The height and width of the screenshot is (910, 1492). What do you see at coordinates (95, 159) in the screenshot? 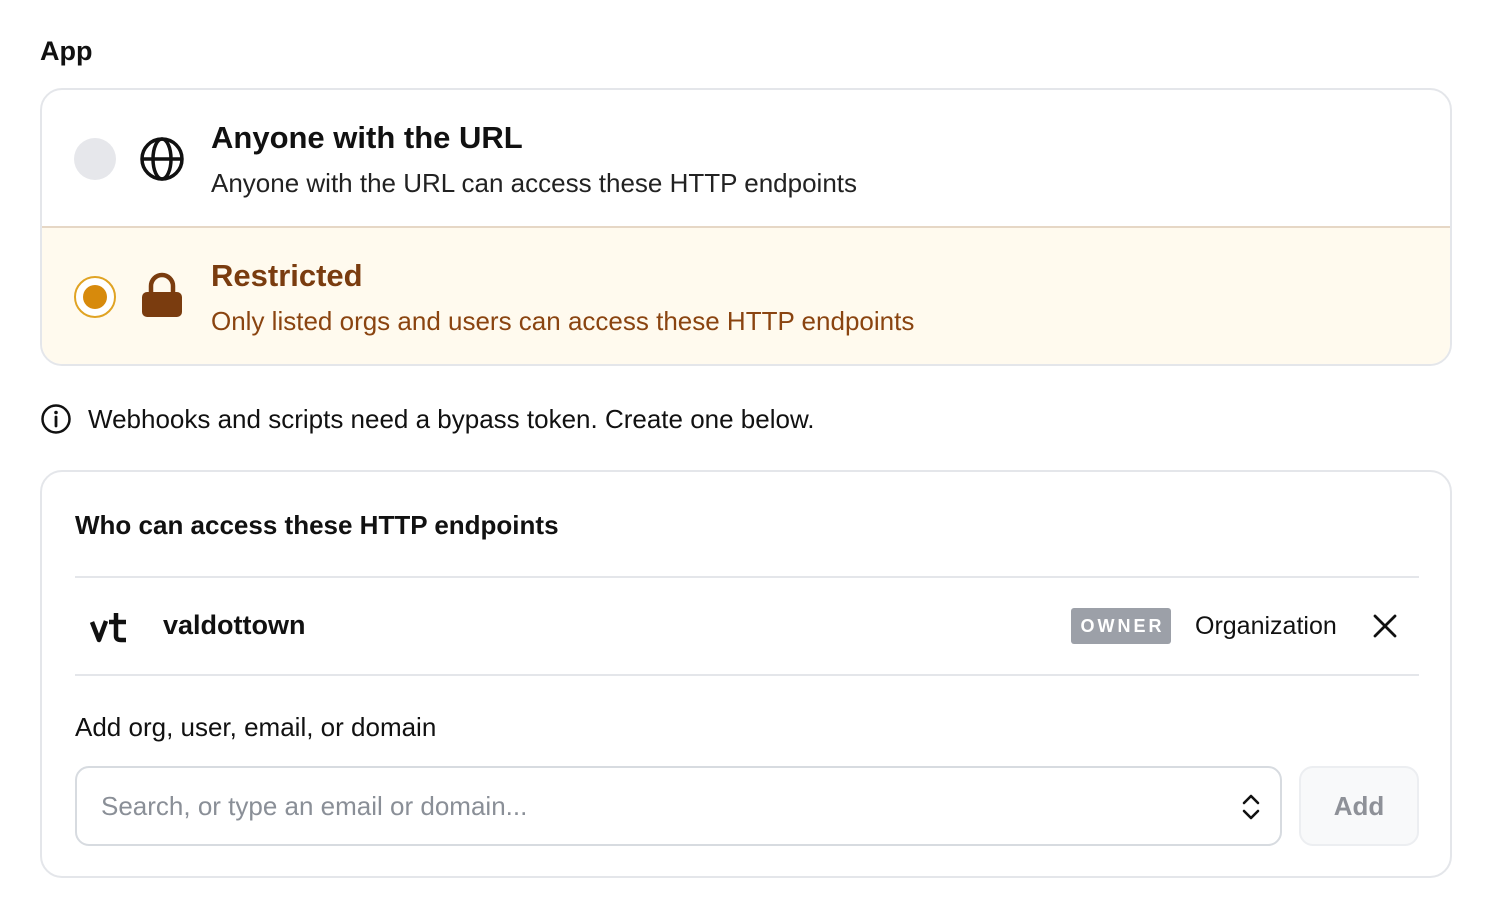
I see `radio-anyone-with-url` at bounding box center [95, 159].